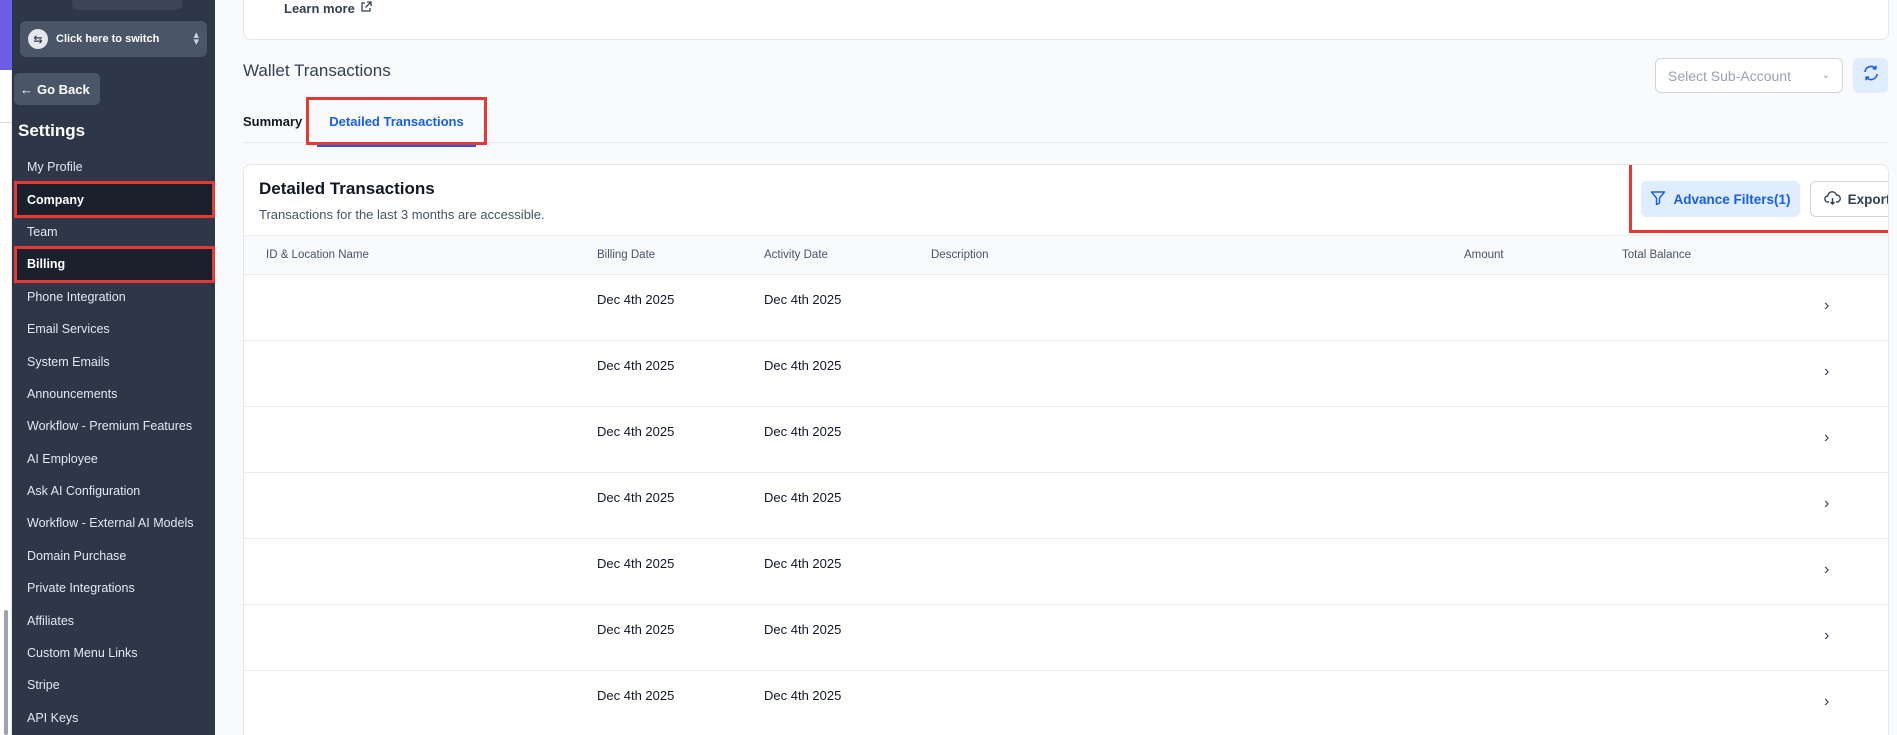 The image size is (1897, 735). Describe the element at coordinates (113, 39) in the screenshot. I see `account-switcher: ⇆ Click here to switch ▴ ▾` at that location.